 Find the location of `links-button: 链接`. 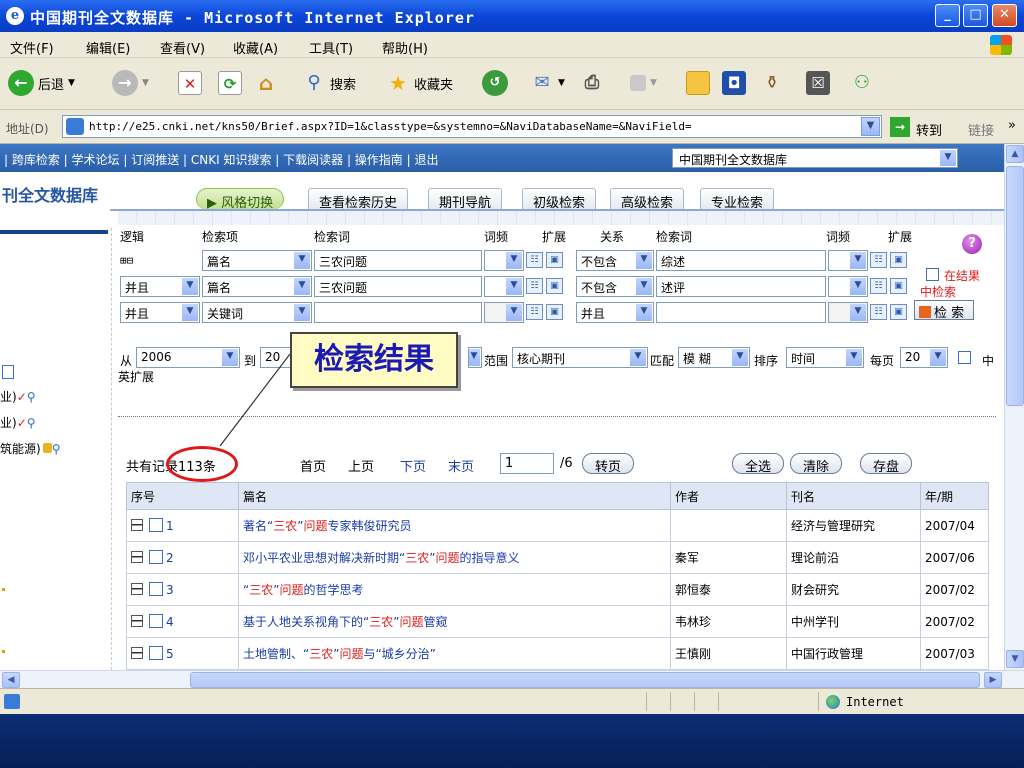

links-button: 链接 is located at coordinates (981, 129).